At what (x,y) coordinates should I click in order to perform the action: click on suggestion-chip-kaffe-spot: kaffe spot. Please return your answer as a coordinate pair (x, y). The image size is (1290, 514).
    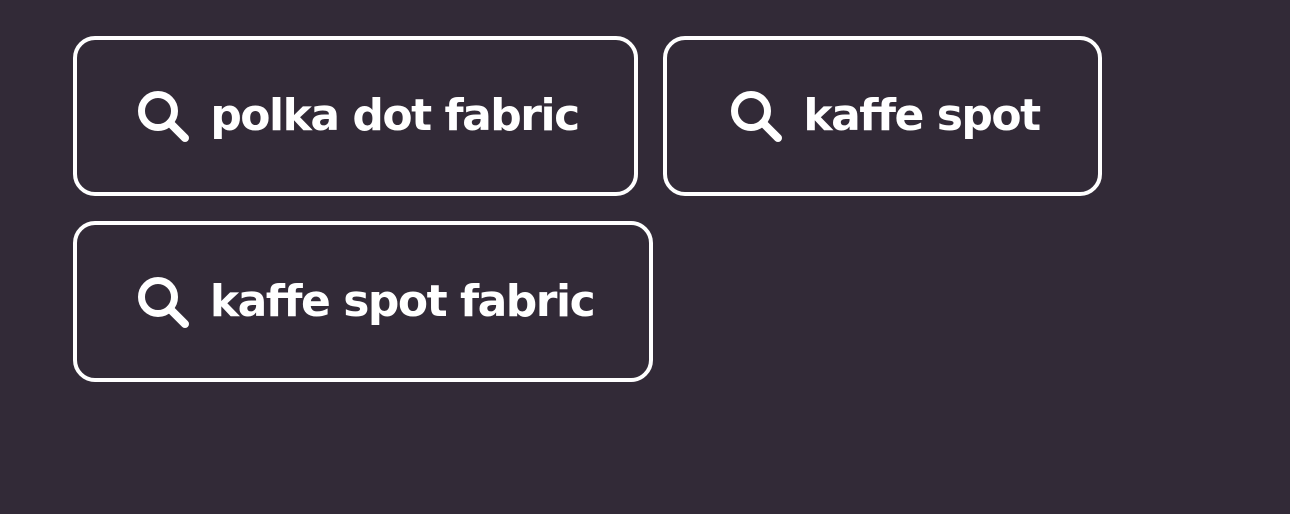
    Looking at the image, I should click on (882, 116).